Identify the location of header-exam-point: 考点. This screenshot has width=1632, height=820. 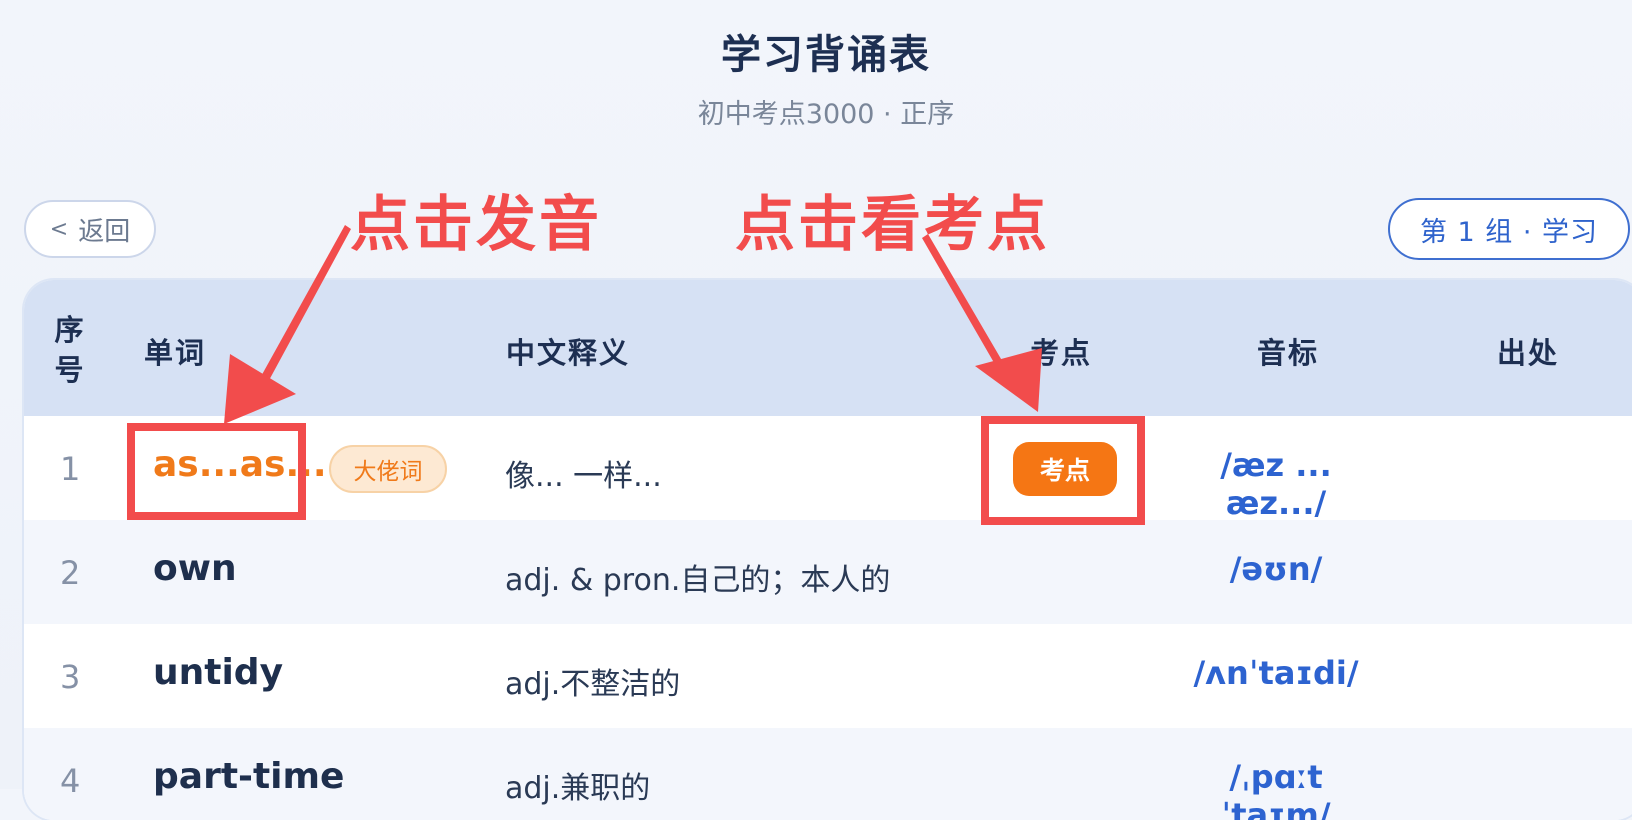
(1061, 353).